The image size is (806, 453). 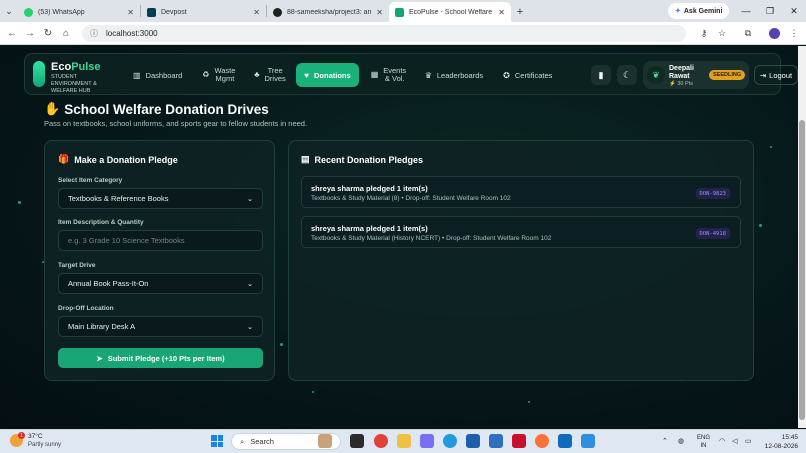 What do you see at coordinates (427, 441) in the screenshot?
I see `copilot-icon` at bounding box center [427, 441].